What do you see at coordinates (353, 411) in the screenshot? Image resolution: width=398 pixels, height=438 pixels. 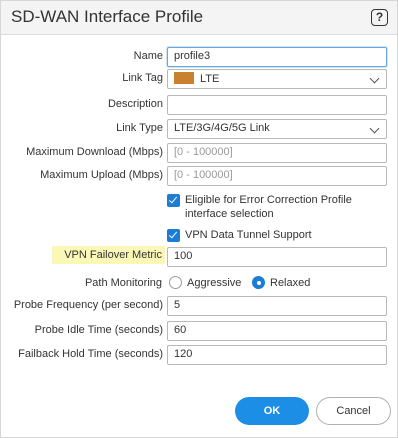 I see `cancel-button: Cancel` at bounding box center [353, 411].